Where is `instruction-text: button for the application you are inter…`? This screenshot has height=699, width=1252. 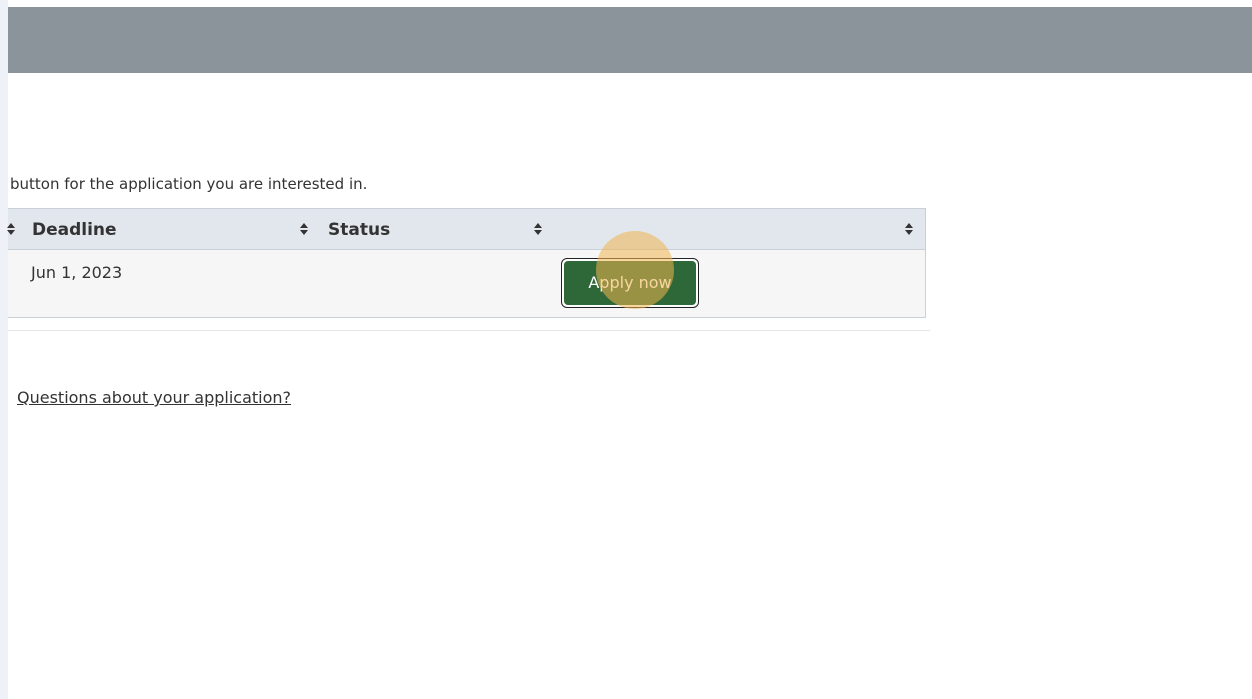
instruction-text: button for the application you are inter… is located at coordinates (189, 184).